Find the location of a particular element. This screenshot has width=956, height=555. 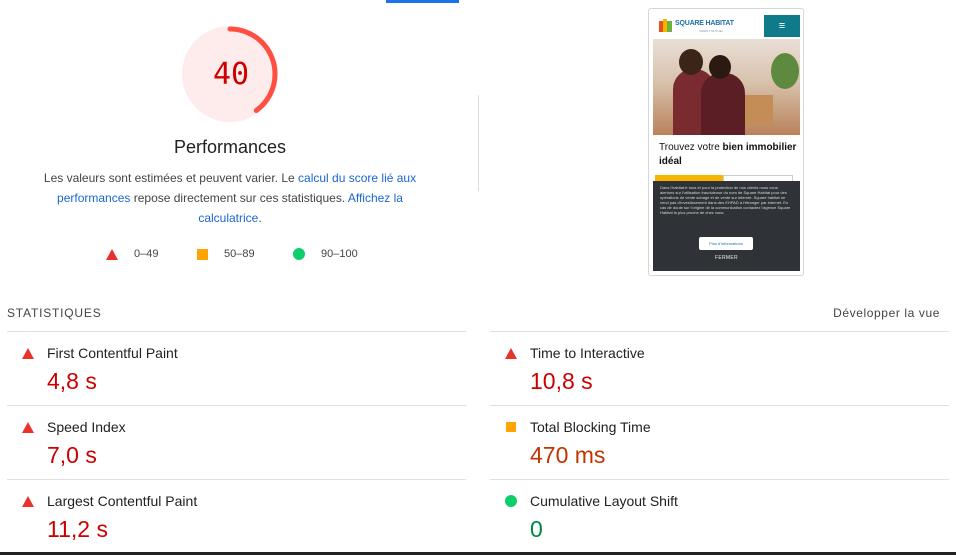

metric-cumulative-layout-shift: Cumulative Layout Shift 0 is located at coordinates (719, 516).